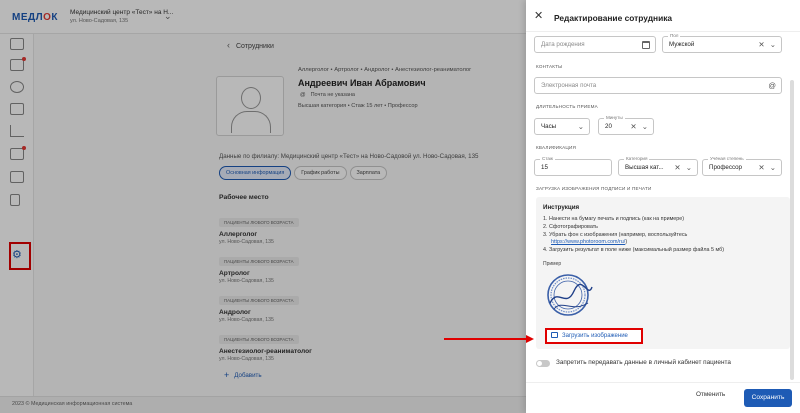 The width and height of the screenshot is (800, 413). What do you see at coordinates (658, 85) in the screenshot?
I see `email-field: Электронная почта @` at bounding box center [658, 85].